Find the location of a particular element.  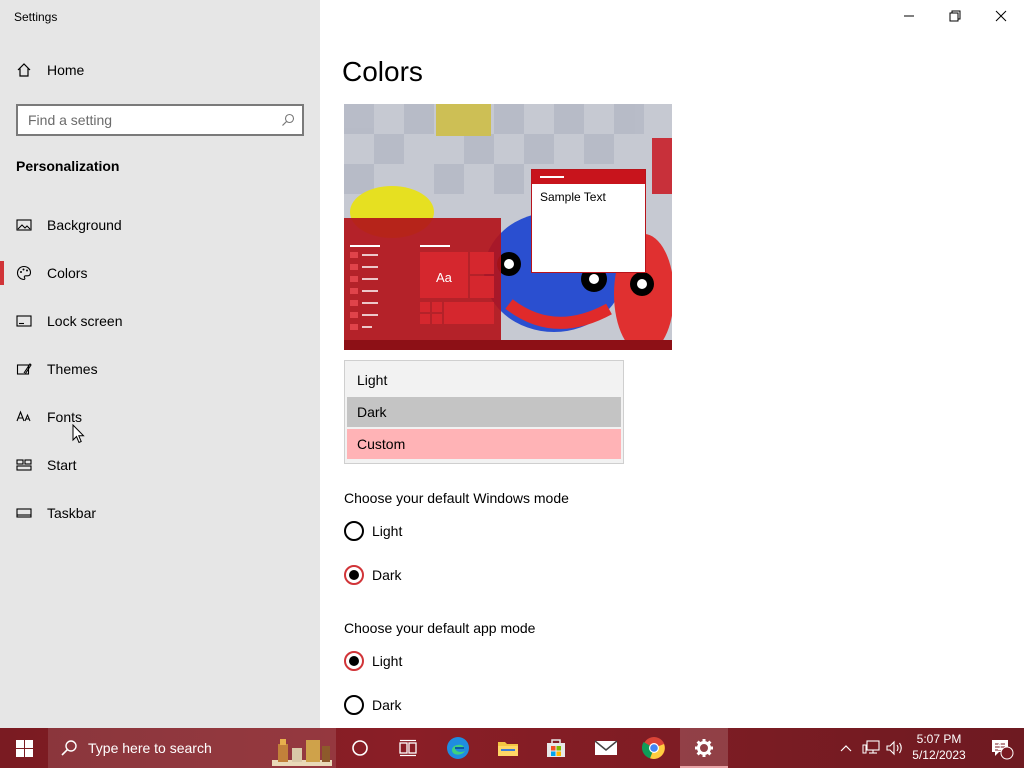

gear-icon is located at coordinates (704, 748).